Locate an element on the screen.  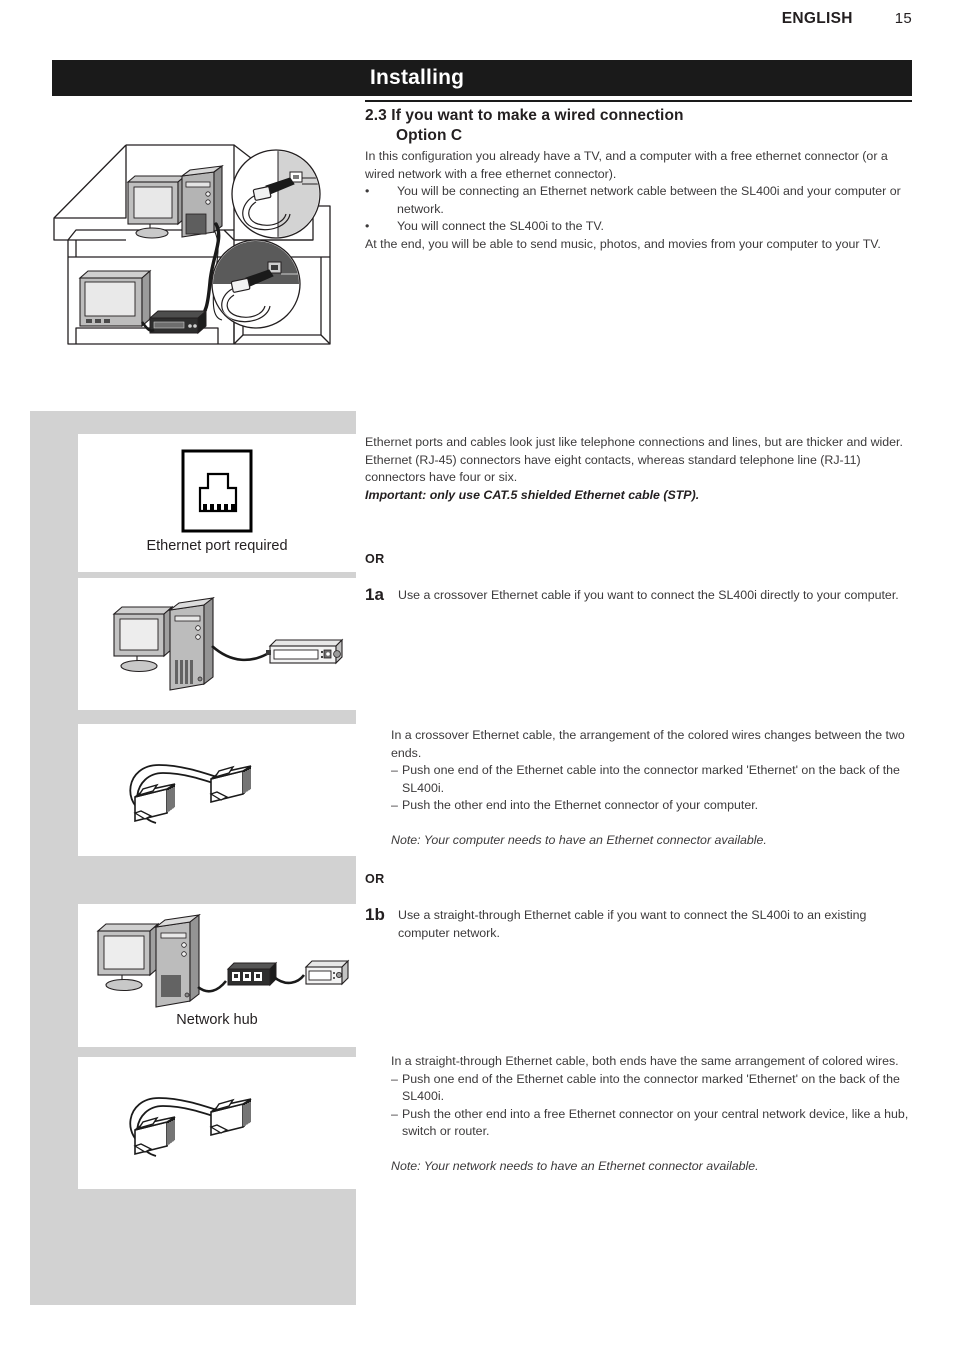
chapter-title: Installing is located at coordinates (417, 77).